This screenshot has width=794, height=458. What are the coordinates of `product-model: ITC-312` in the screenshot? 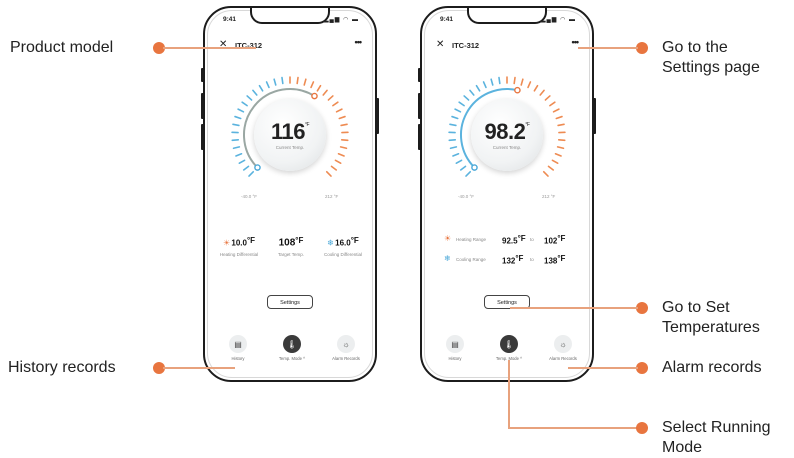 It's located at (466, 45).